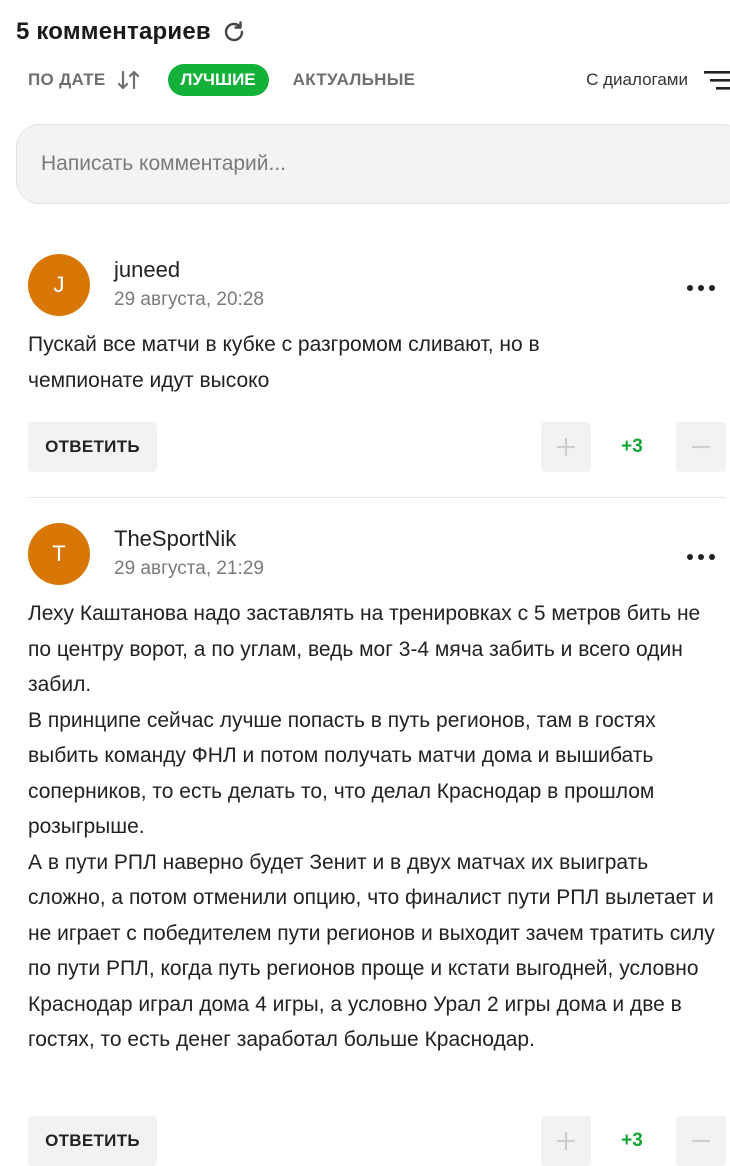 The image size is (730, 1166). I want to click on comment-author: juneed, so click(147, 270).